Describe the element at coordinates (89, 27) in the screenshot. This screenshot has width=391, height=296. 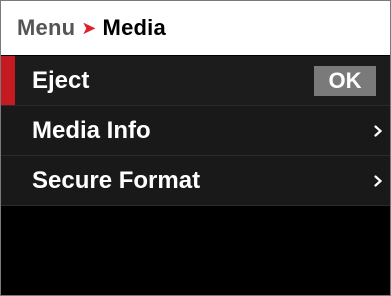
I see `chevron-right-red-icon: ➤` at that location.